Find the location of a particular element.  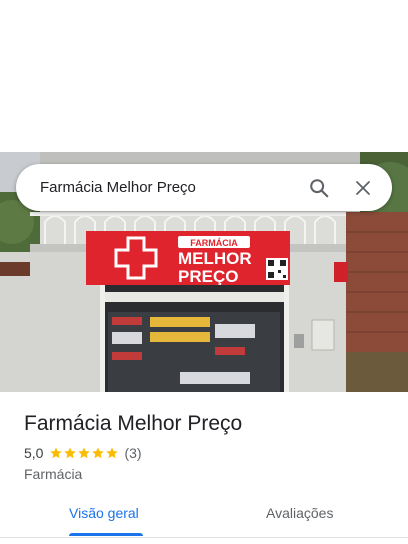

tab-overview: Visão geral is located at coordinates (104, 513).